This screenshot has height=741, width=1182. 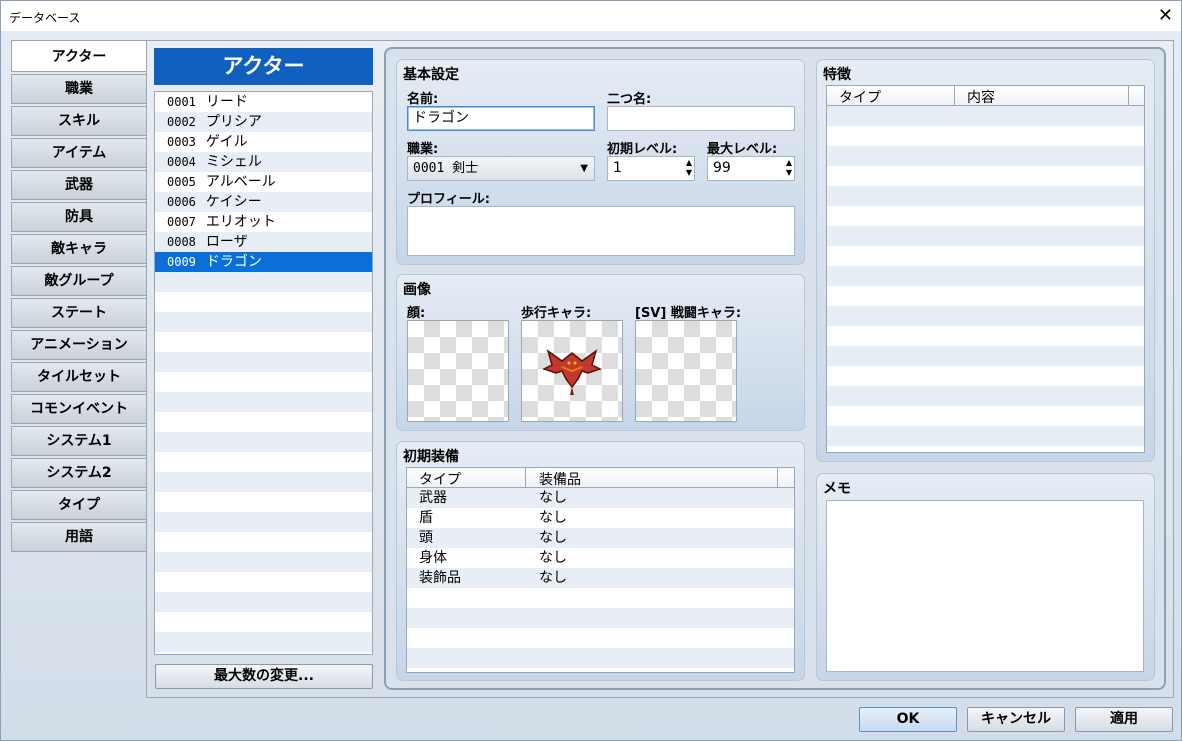 I want to click on apply-button: 適用, so click(x=1124, y=719).